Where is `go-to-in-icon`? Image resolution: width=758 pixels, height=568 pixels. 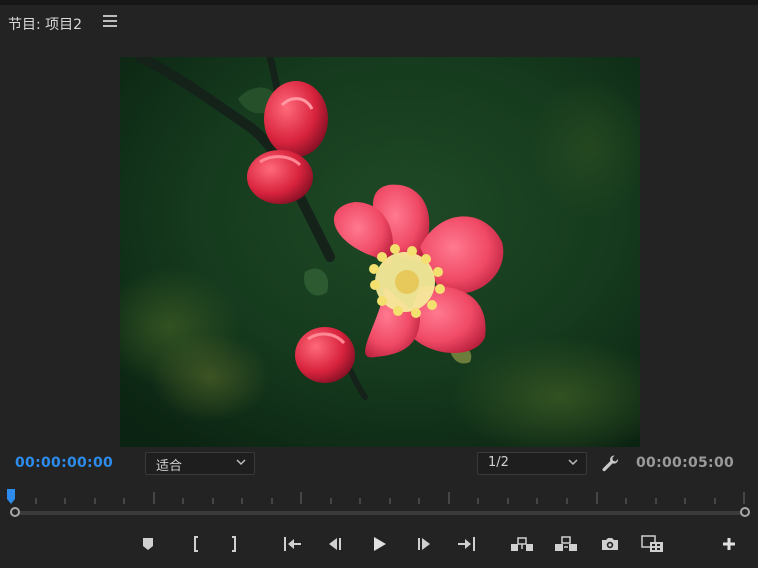 go-to-in-icon is located at coordinates (292, 544).